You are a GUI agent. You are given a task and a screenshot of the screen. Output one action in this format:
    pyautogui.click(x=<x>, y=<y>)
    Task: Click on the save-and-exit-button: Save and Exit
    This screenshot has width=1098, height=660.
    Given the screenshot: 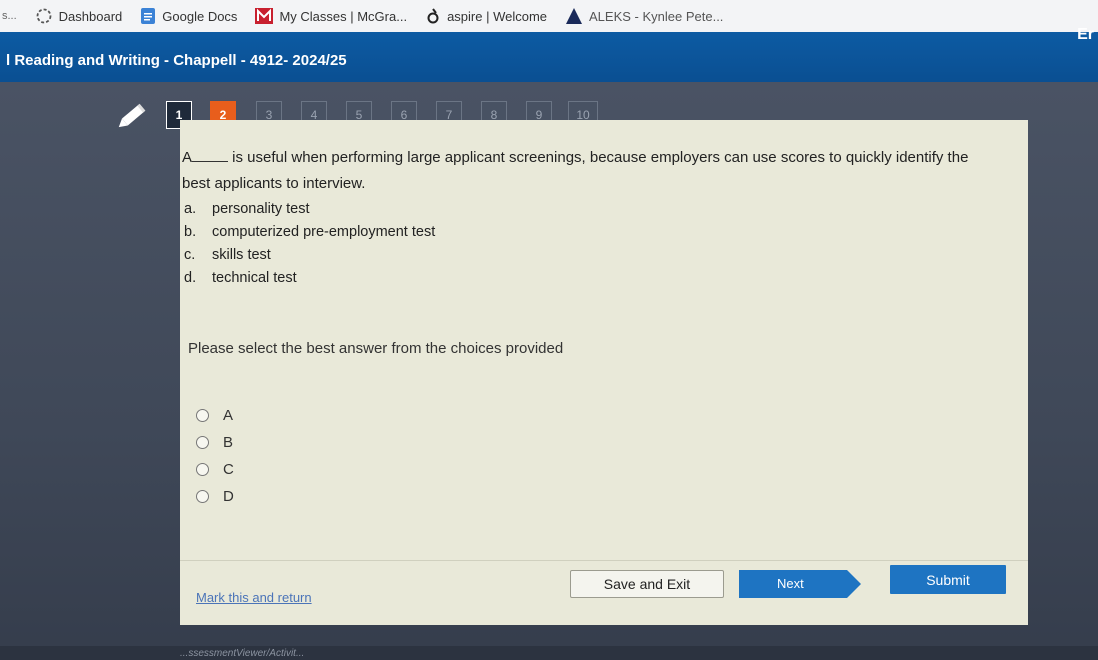 What is the action you would take?
    pyautogui.click(x=647, y=584)
    